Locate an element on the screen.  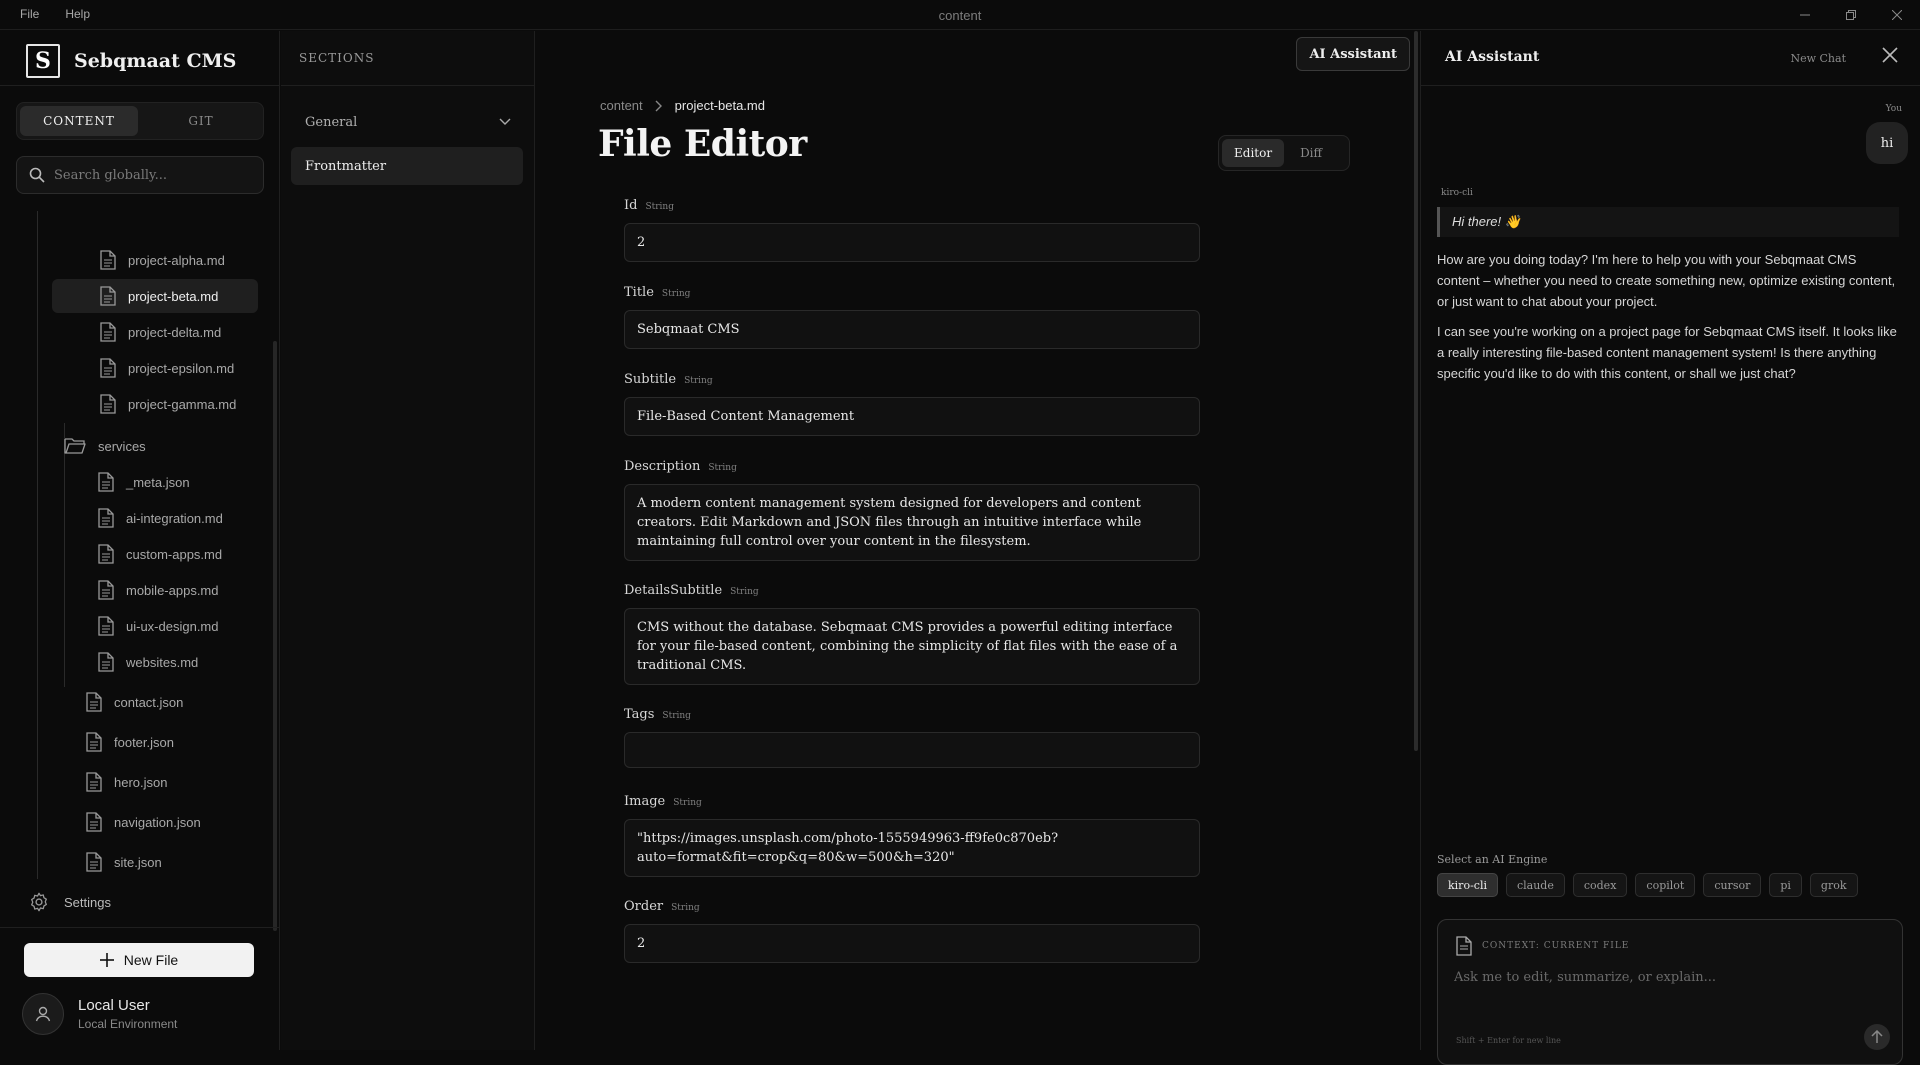
window-controls is located at coordinates (1851, 15).